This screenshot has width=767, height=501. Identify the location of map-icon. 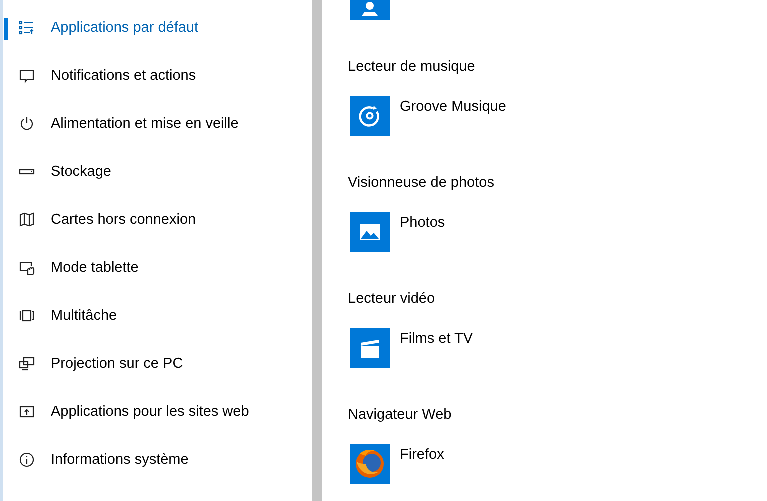
(27, 220).